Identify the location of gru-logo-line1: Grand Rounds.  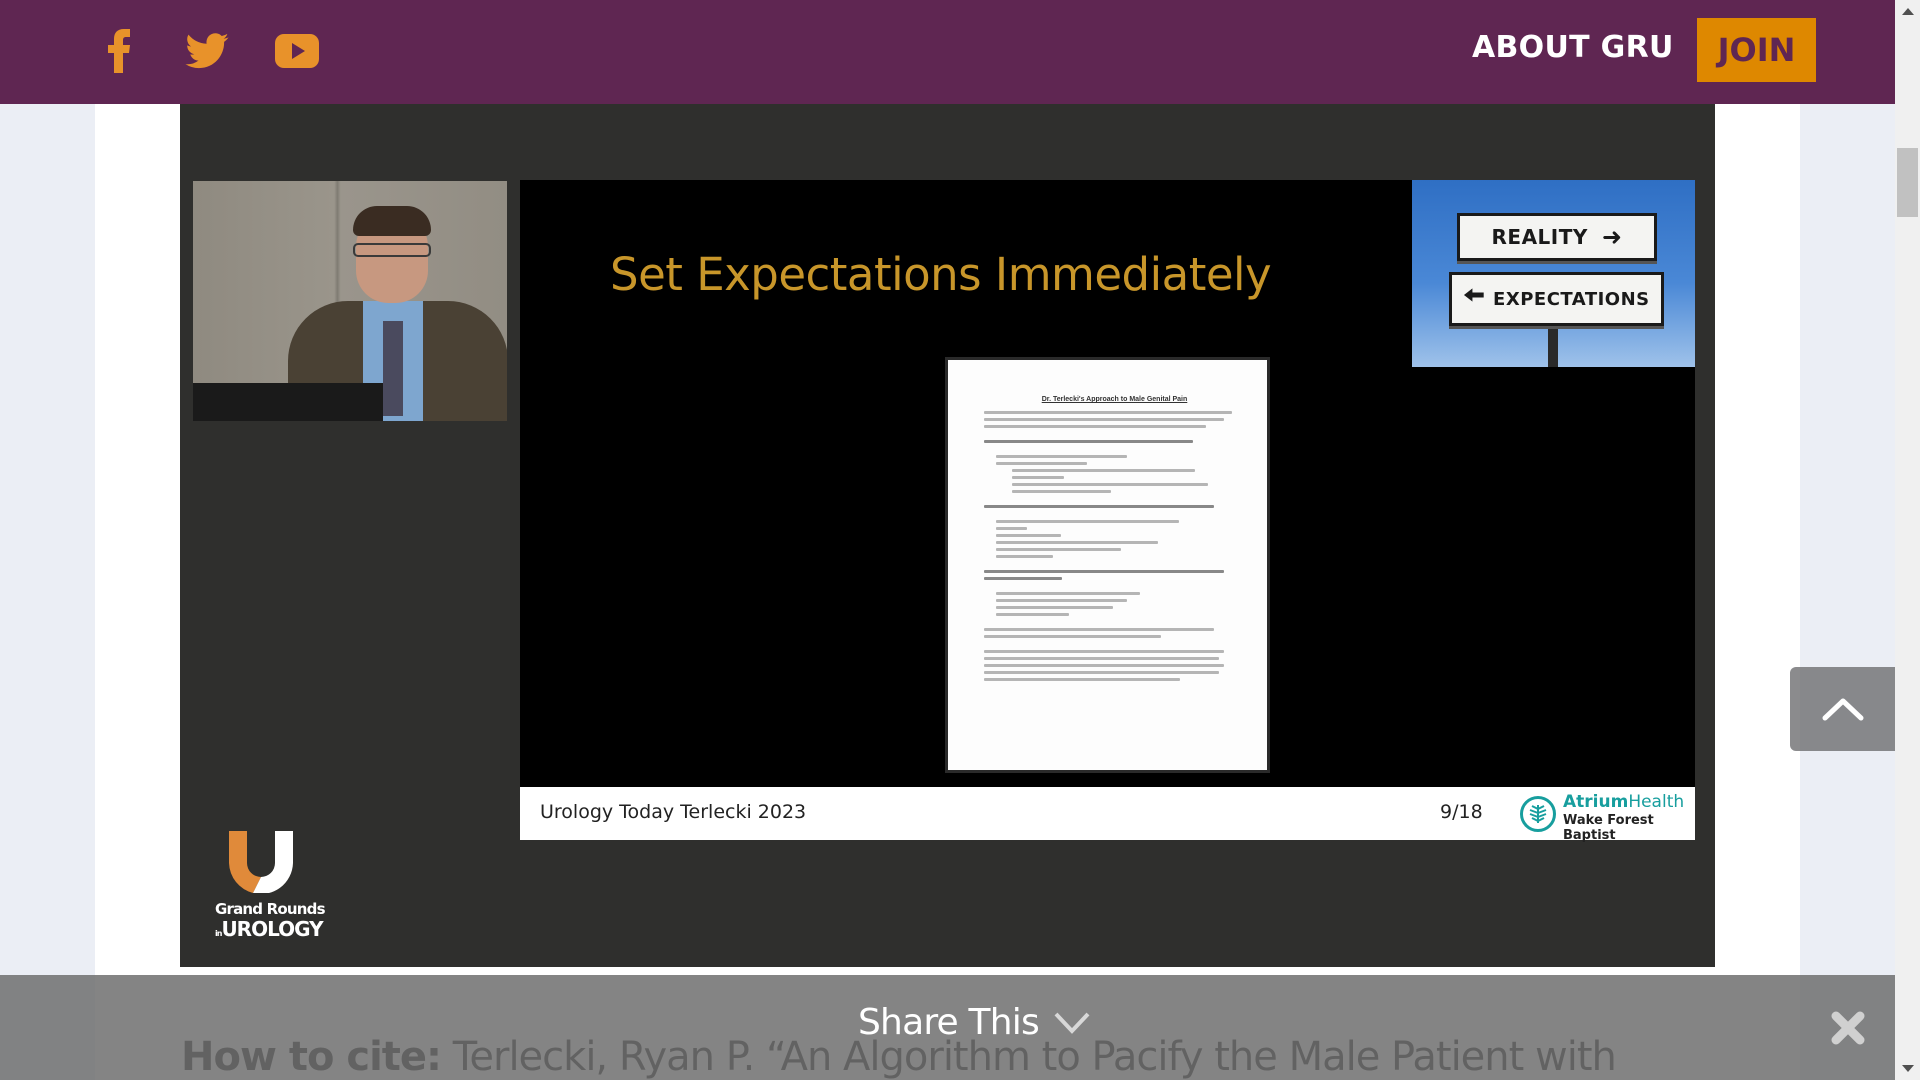
(270, 909).